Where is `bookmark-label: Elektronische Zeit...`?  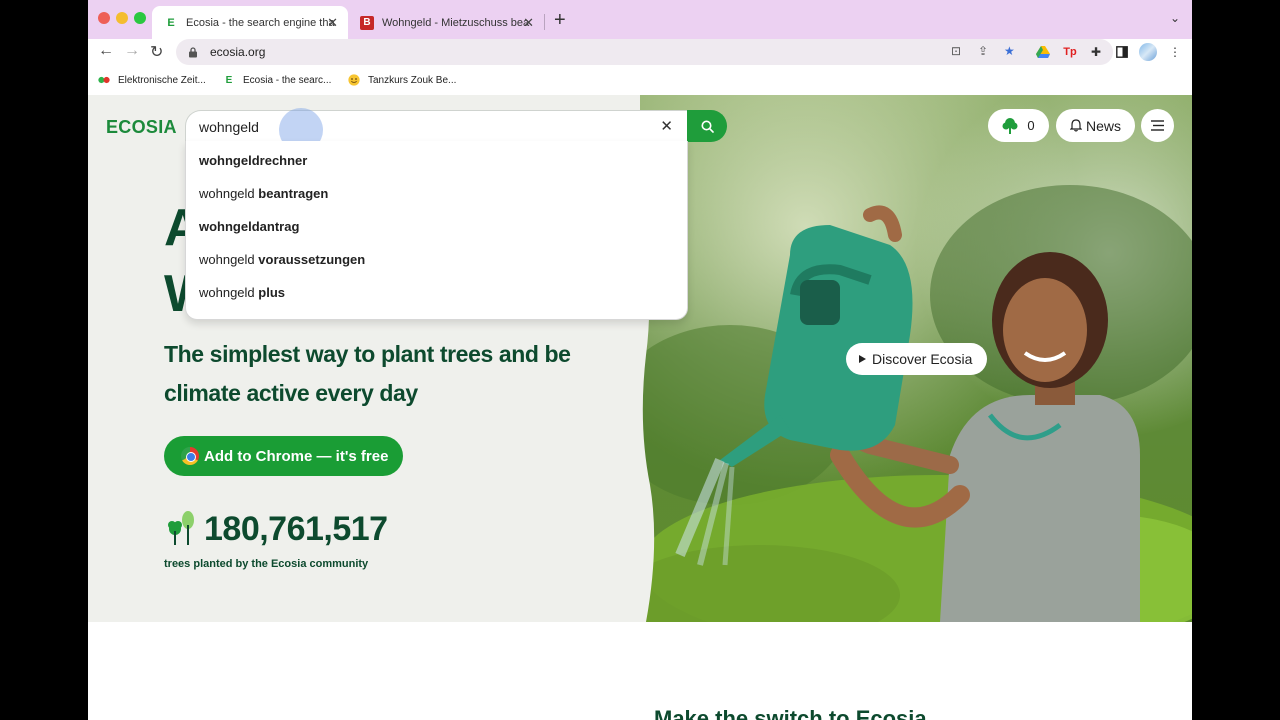 bookmark-label: Elektronische Zeit... is located at coordinates (162, 80).